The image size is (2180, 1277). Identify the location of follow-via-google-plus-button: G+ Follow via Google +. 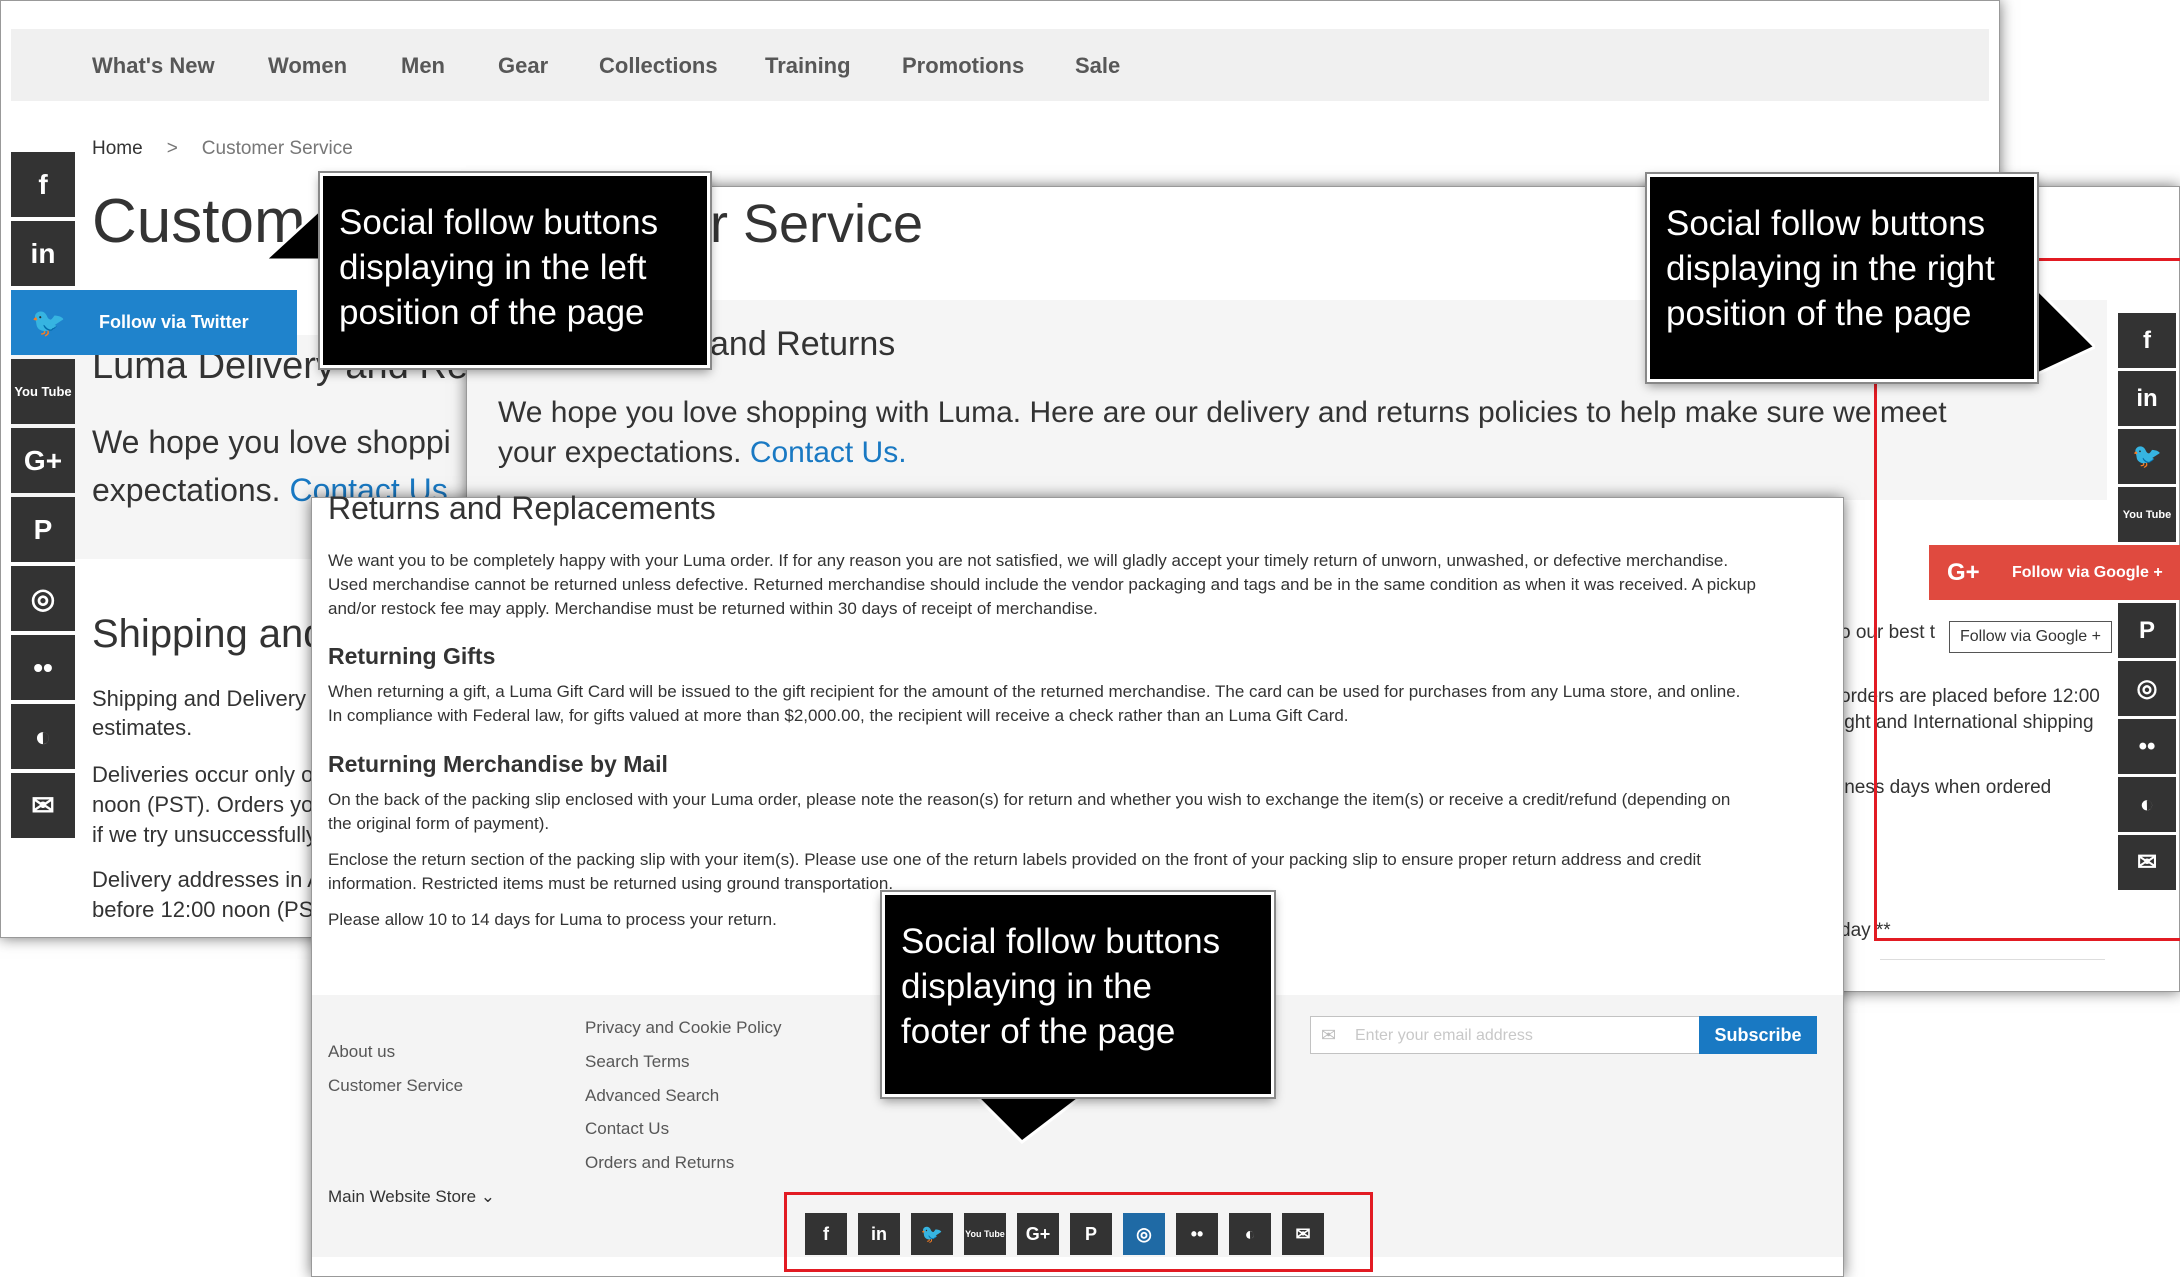
(2054, 572).